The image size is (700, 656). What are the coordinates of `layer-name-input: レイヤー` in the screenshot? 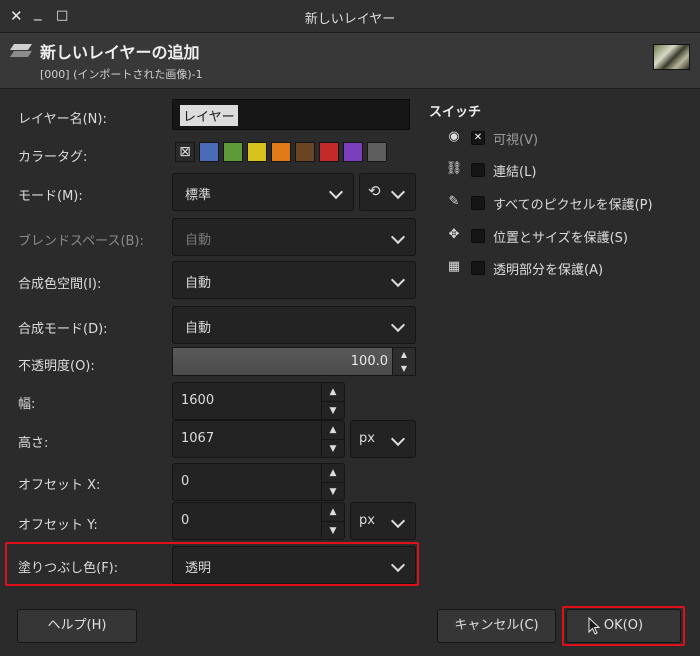 It's located at (291, 114).